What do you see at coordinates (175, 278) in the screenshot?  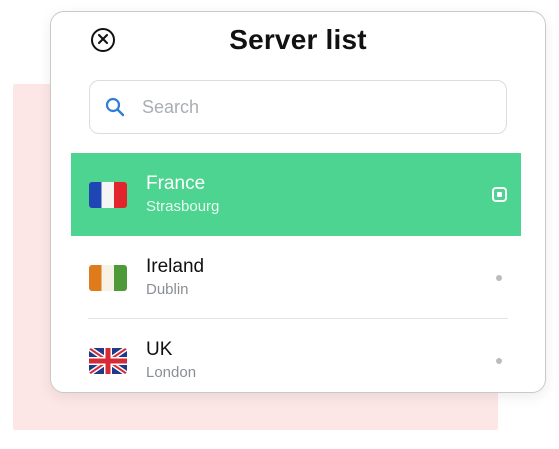 I see `server-text: Ireland Dublin` at bounding box center [175, 278].